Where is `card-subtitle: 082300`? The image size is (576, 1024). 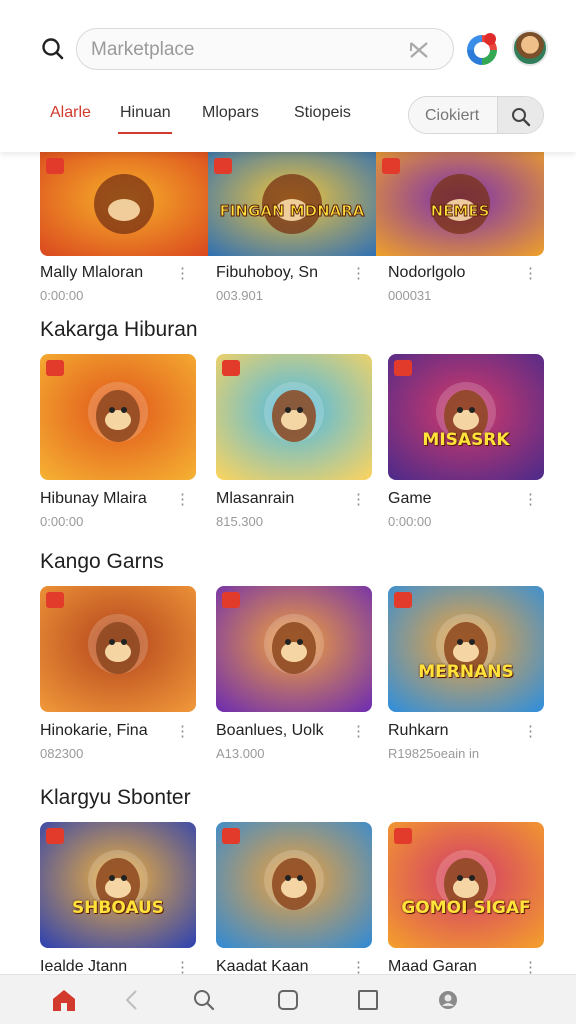
card-subtitle: 082300 is located at coordinates (62, 753).